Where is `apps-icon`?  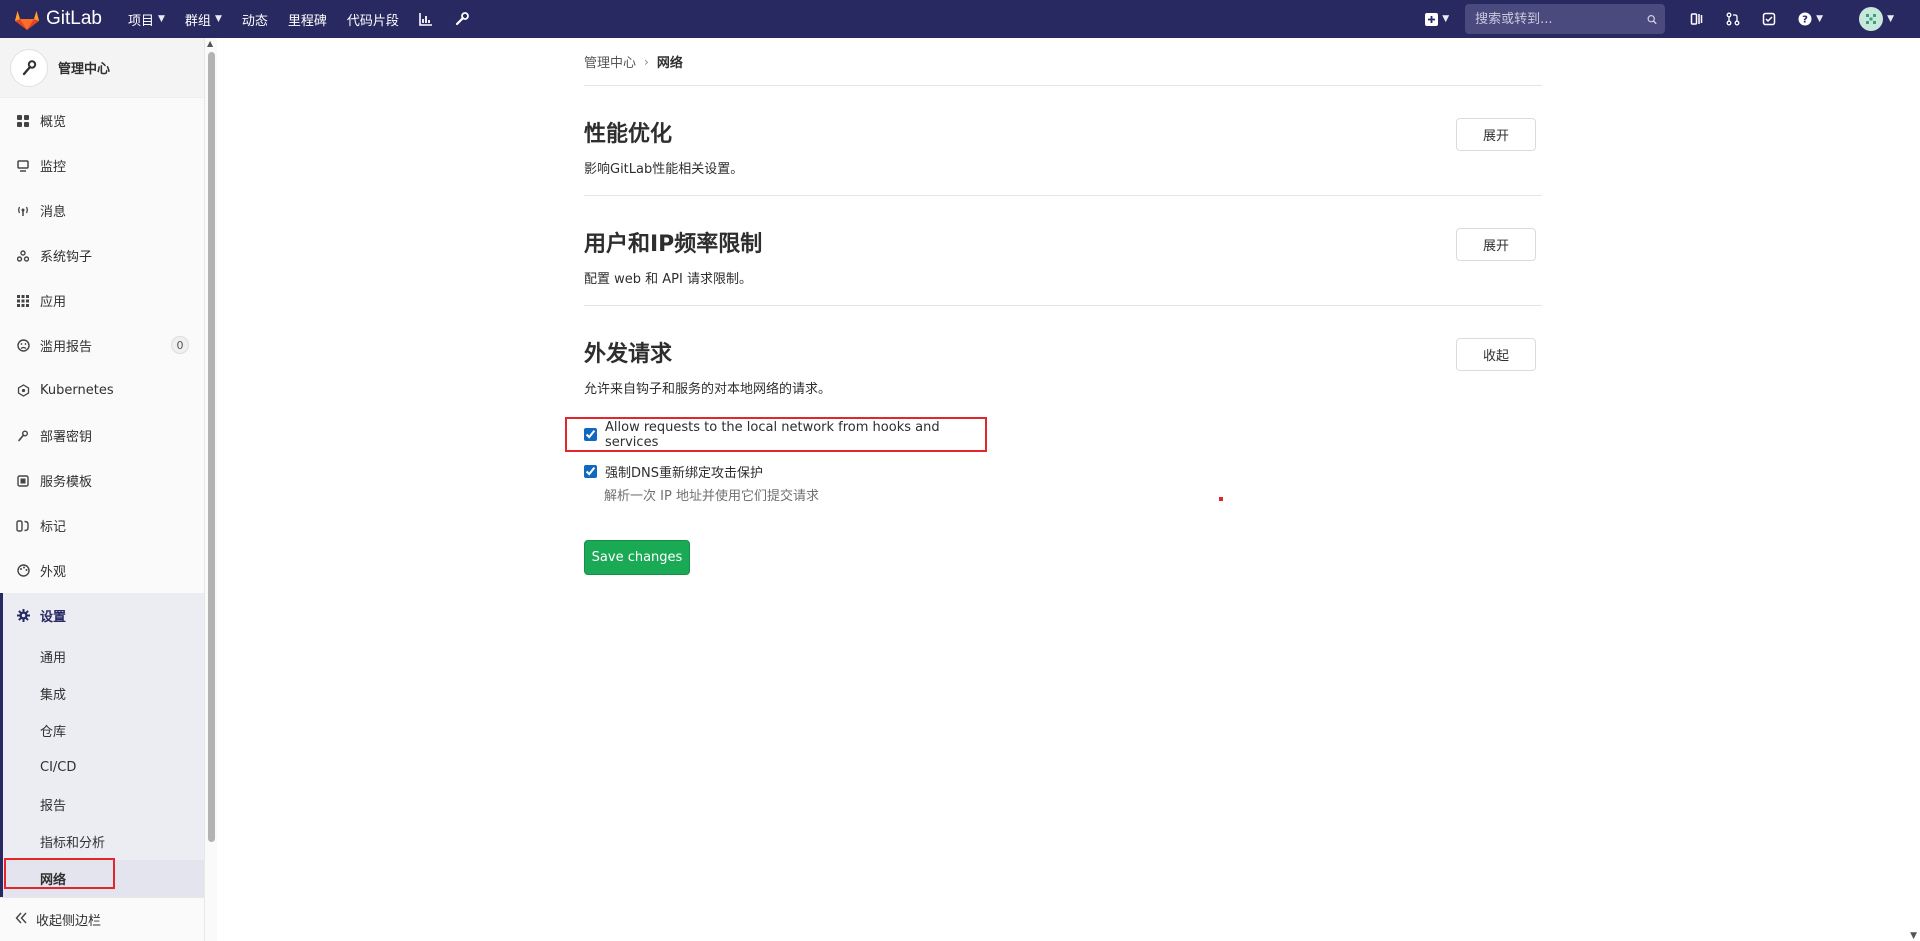 apps-icon is located at coordinates (23, 300).